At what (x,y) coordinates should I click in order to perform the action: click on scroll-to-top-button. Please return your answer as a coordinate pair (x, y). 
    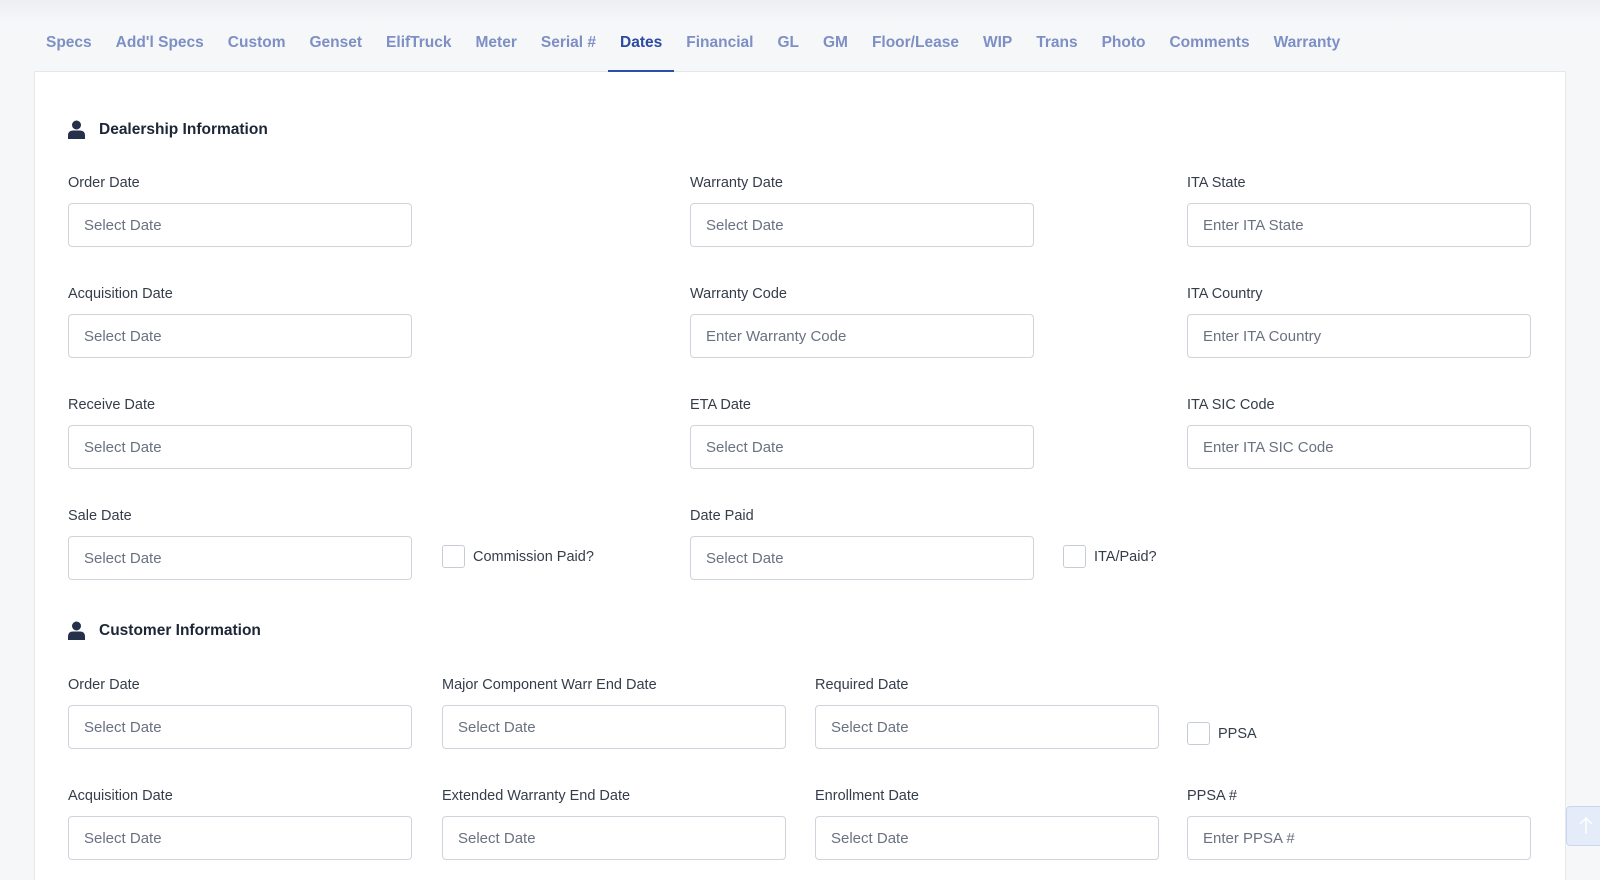
    Looking at the image, I should click on (1583, 826).